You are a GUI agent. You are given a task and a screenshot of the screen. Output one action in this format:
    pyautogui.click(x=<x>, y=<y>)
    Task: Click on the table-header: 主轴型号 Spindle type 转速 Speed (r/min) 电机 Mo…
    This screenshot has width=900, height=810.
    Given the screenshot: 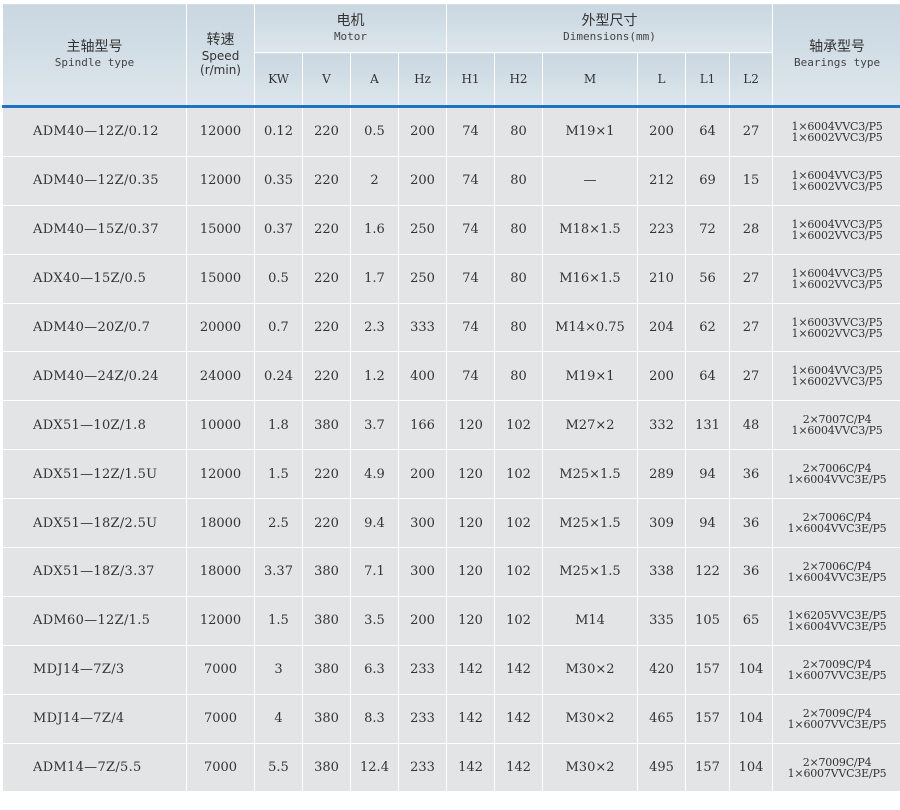 What is the action you would take?
    pyautogui.click(x=451, y=55)
    